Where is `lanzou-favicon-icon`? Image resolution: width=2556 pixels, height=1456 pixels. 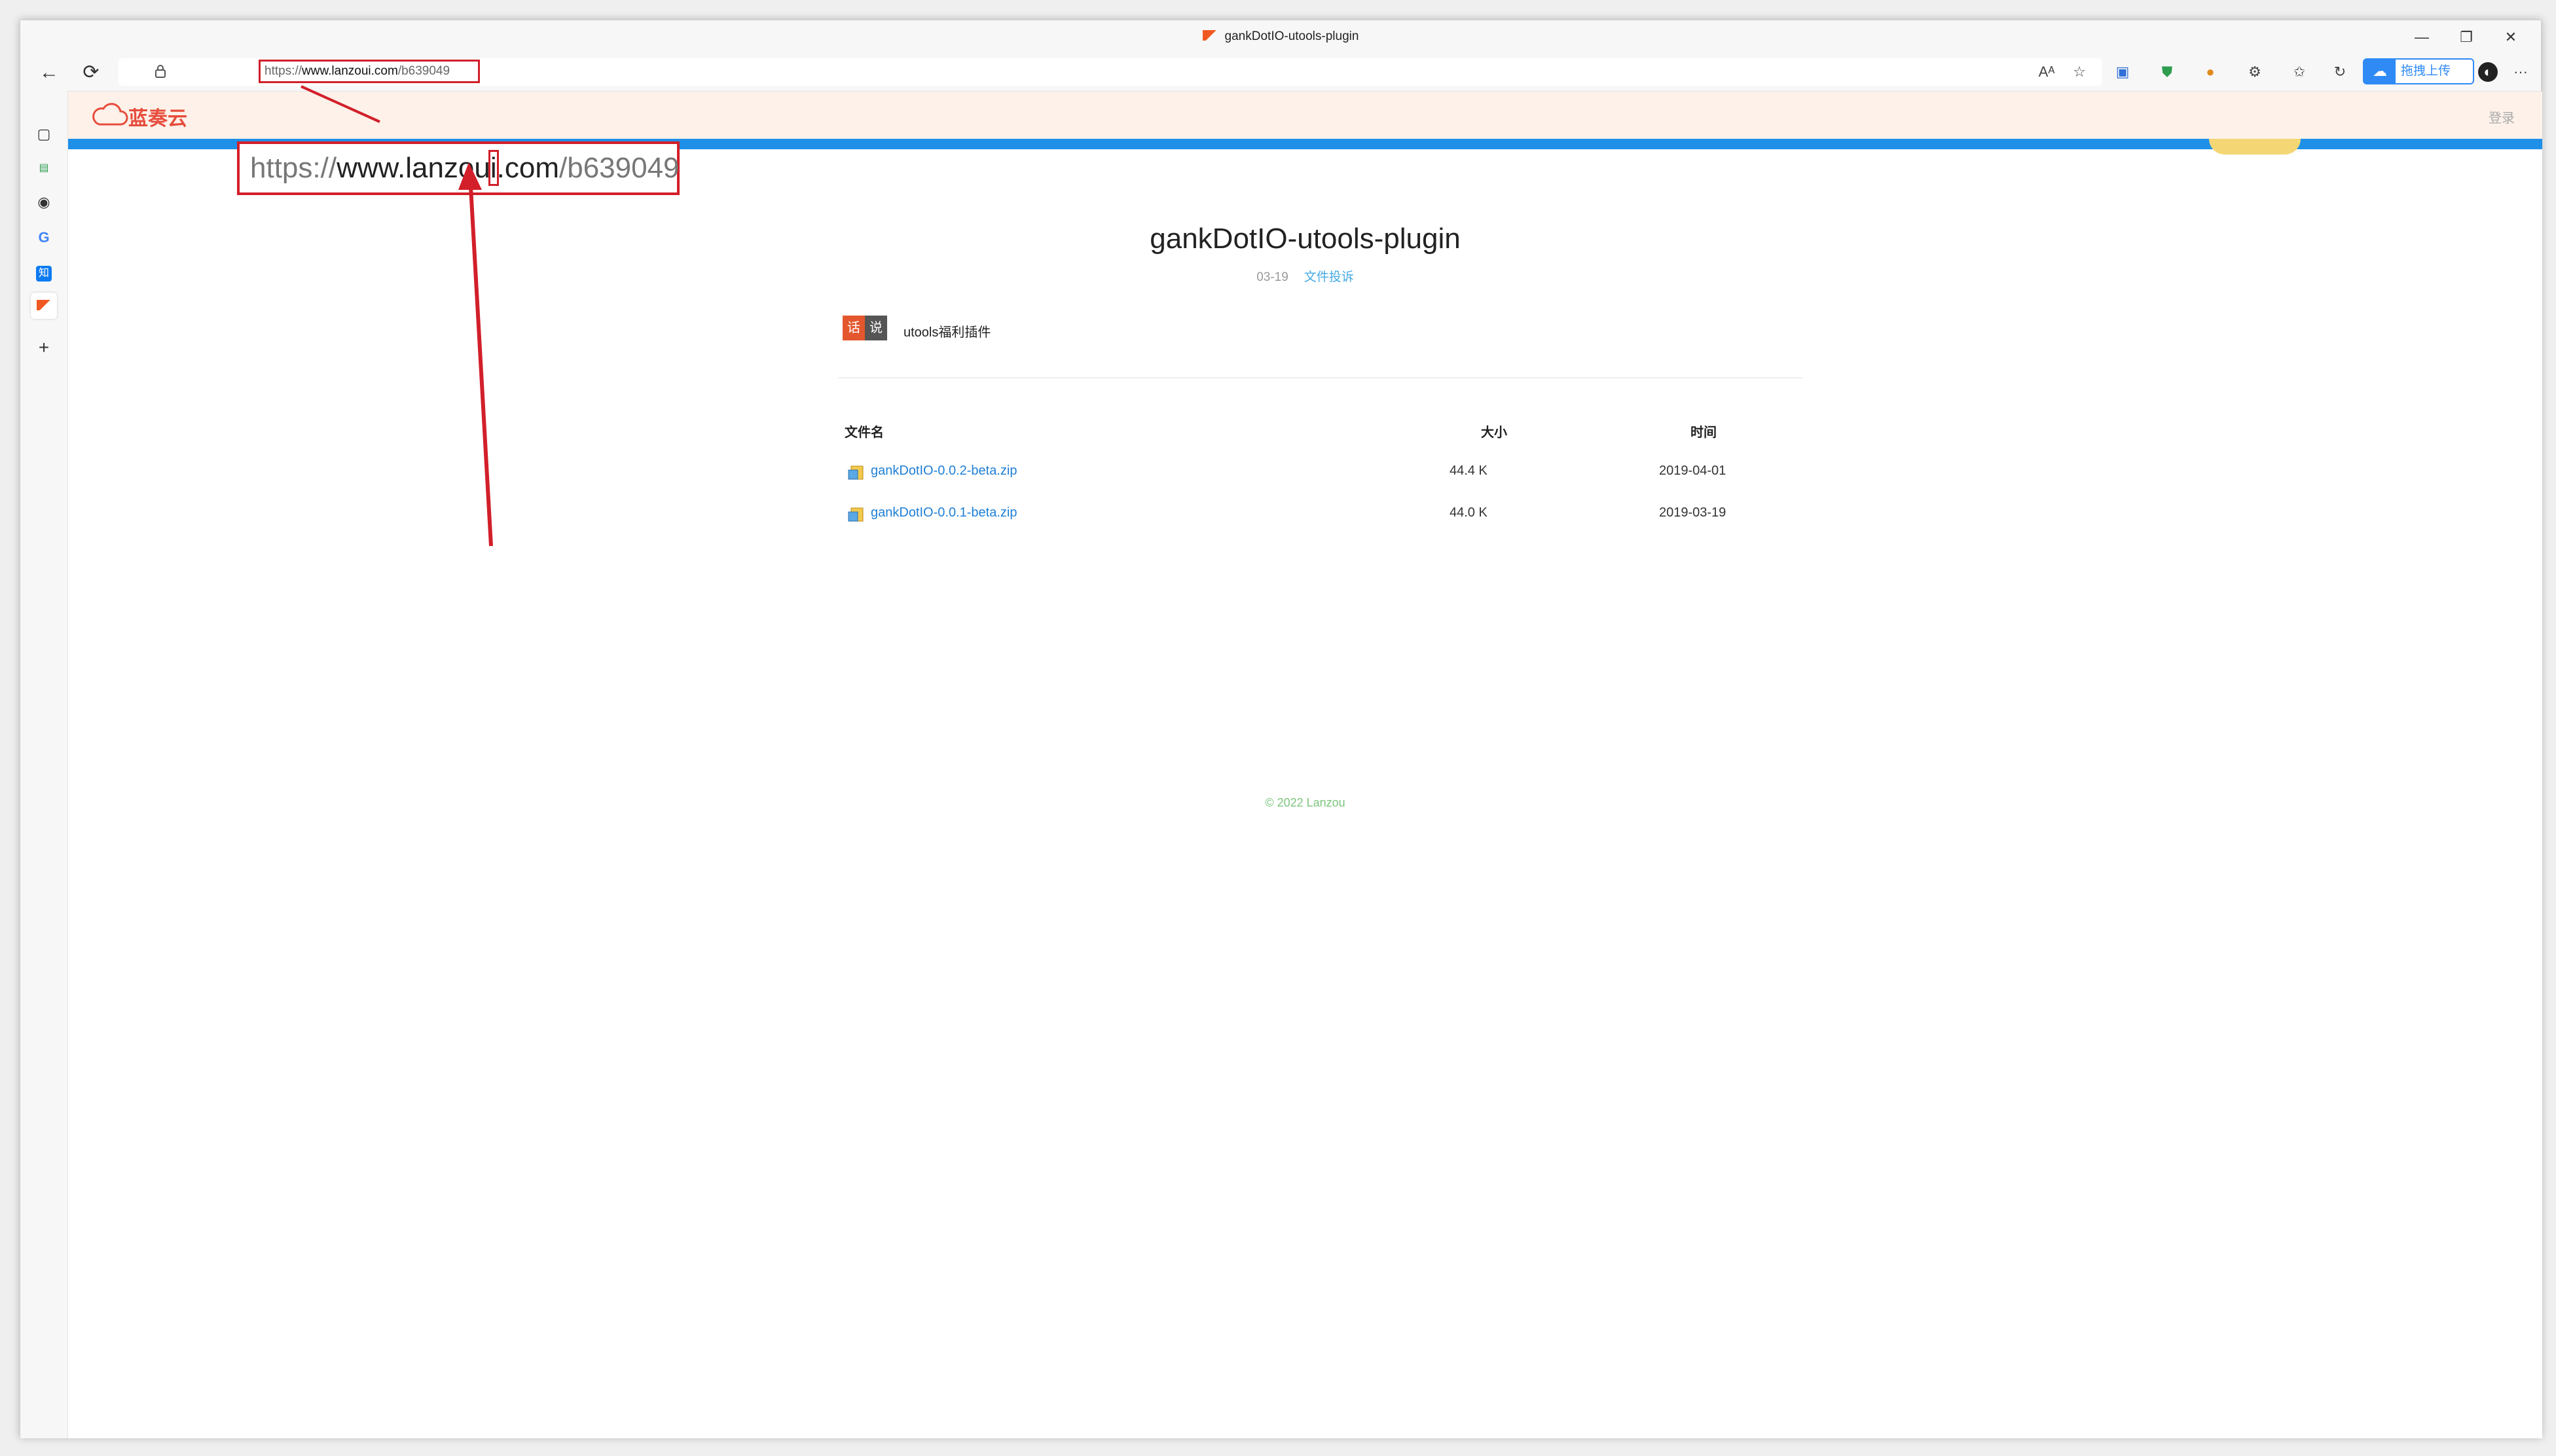
lanzou-favicon-icon is located at coordinates (1209, 35).